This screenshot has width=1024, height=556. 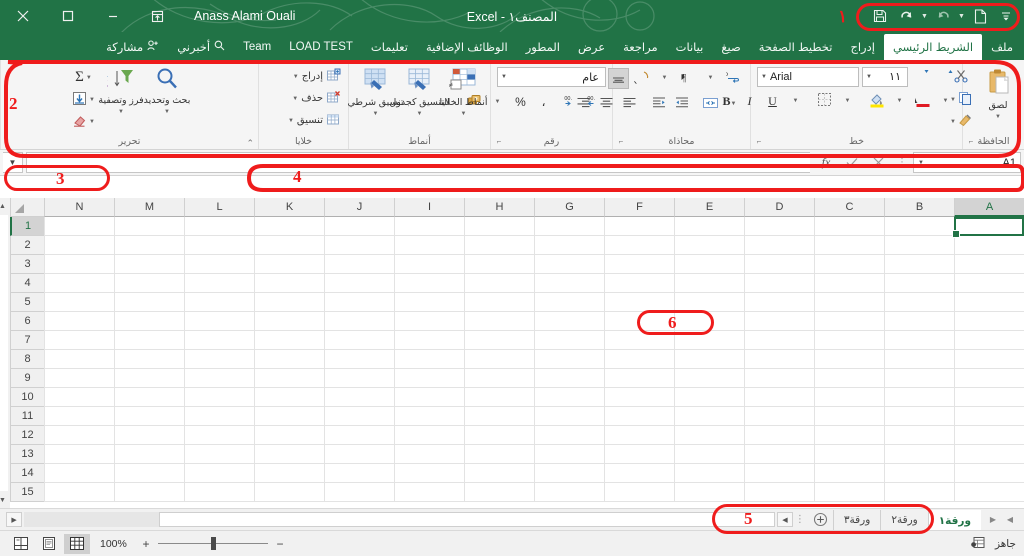 I want to click on user-name: Anass Alami Ouali, so click(x=244, y=16).